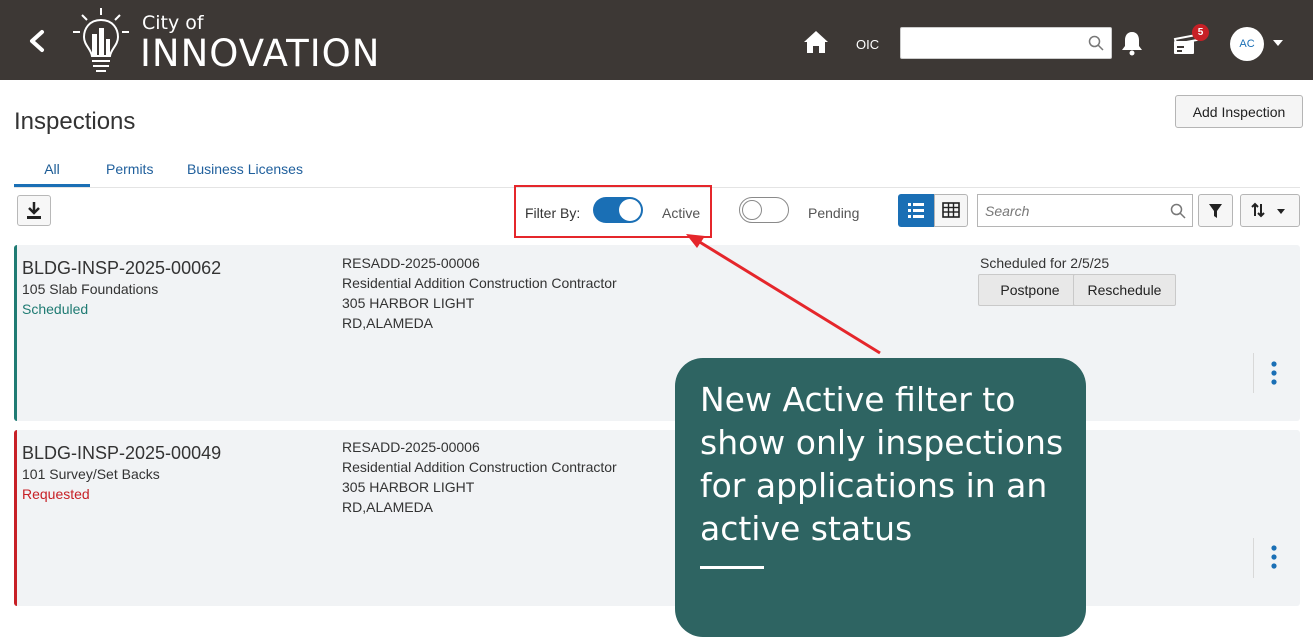 The image size is (1313, 642). I want to click on brand-title: INNOVATION, so click(260, 53).